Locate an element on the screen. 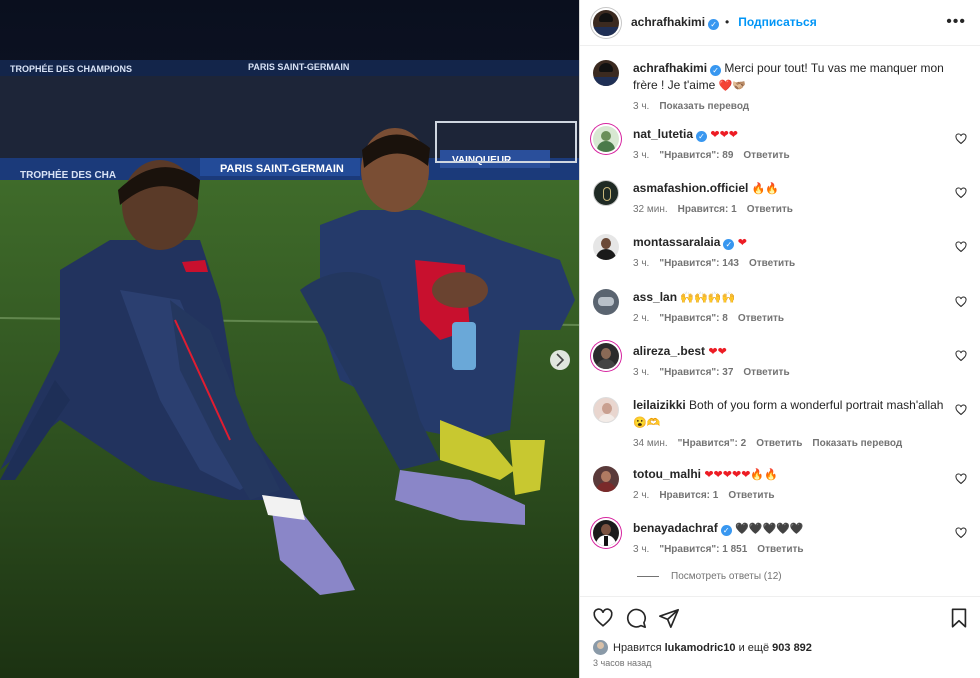  view-replies-button: Посмотреть ответы (12) is located at coordinates (709, 576).